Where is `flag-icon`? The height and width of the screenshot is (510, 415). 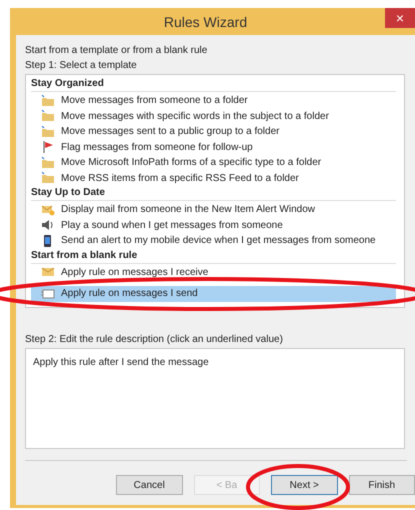
flag-icon is located at coordinates (48, 147).